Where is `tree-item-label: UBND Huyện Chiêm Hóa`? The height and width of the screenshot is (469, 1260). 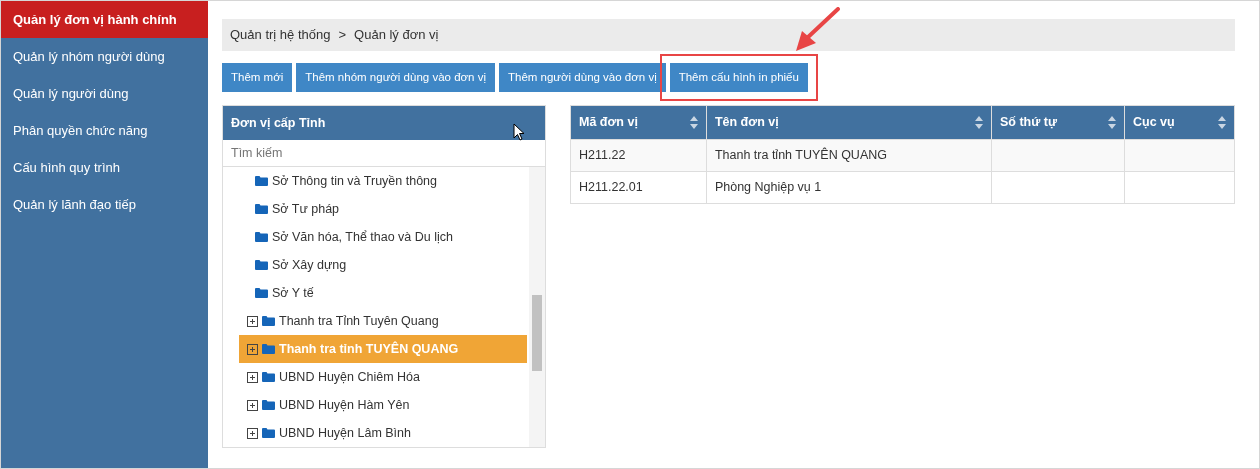 tree-item-label: UBND Huyện Chiêm Hóa is located at coordinates (350, 377).